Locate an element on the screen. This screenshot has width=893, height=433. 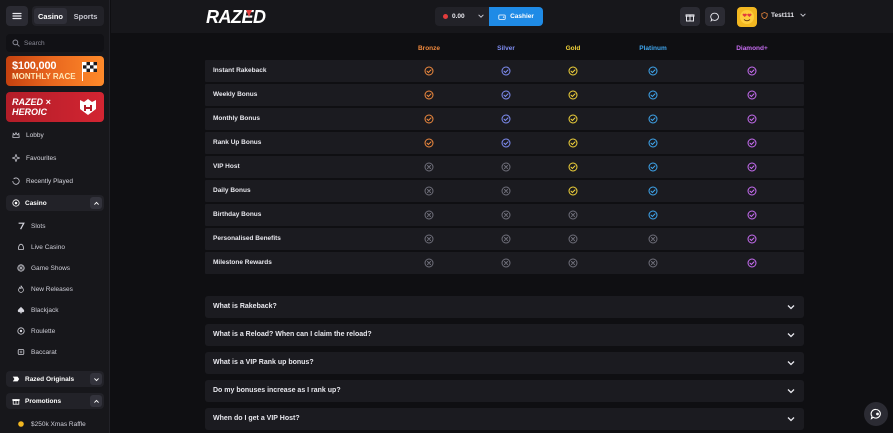
benefit-row: Instant Rakeback is located at coordinates (504, 71).